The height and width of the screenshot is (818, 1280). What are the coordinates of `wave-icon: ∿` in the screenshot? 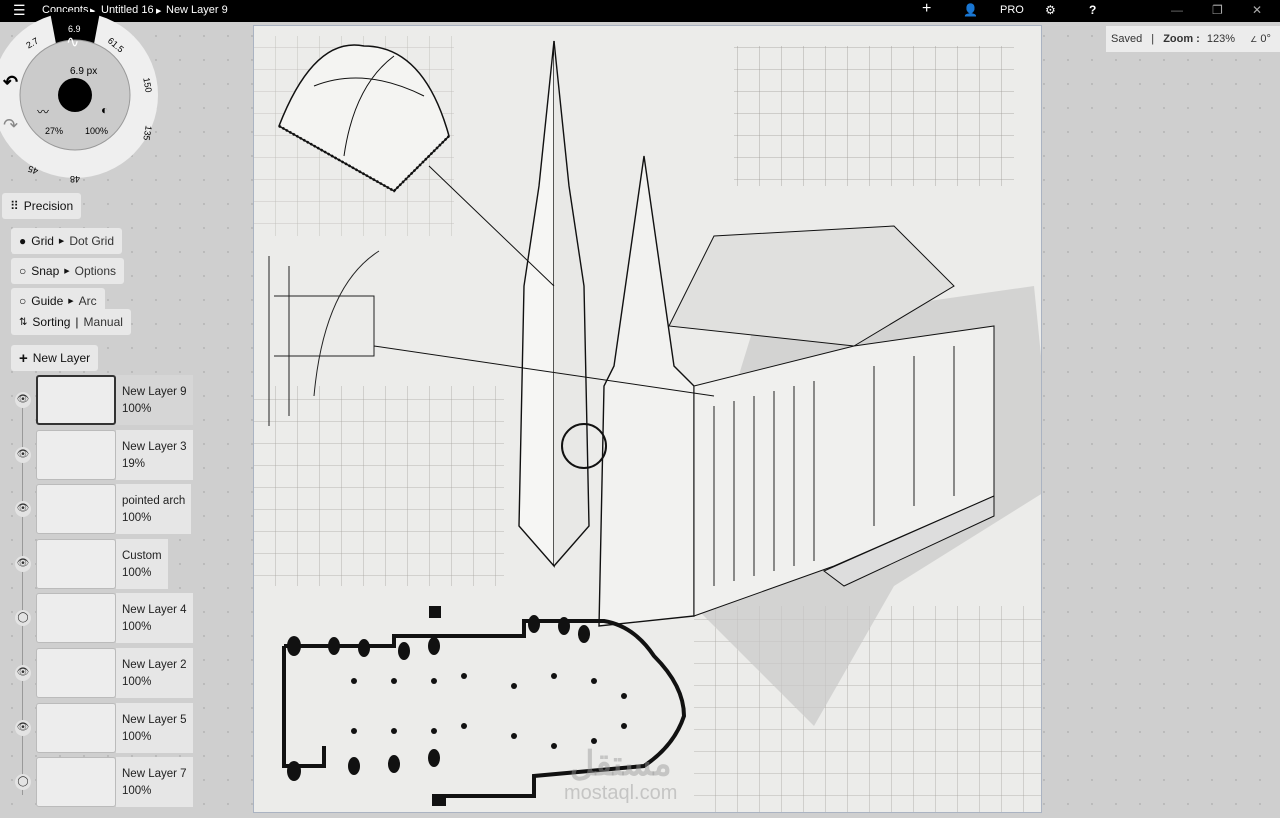 It's located at (73, 42).